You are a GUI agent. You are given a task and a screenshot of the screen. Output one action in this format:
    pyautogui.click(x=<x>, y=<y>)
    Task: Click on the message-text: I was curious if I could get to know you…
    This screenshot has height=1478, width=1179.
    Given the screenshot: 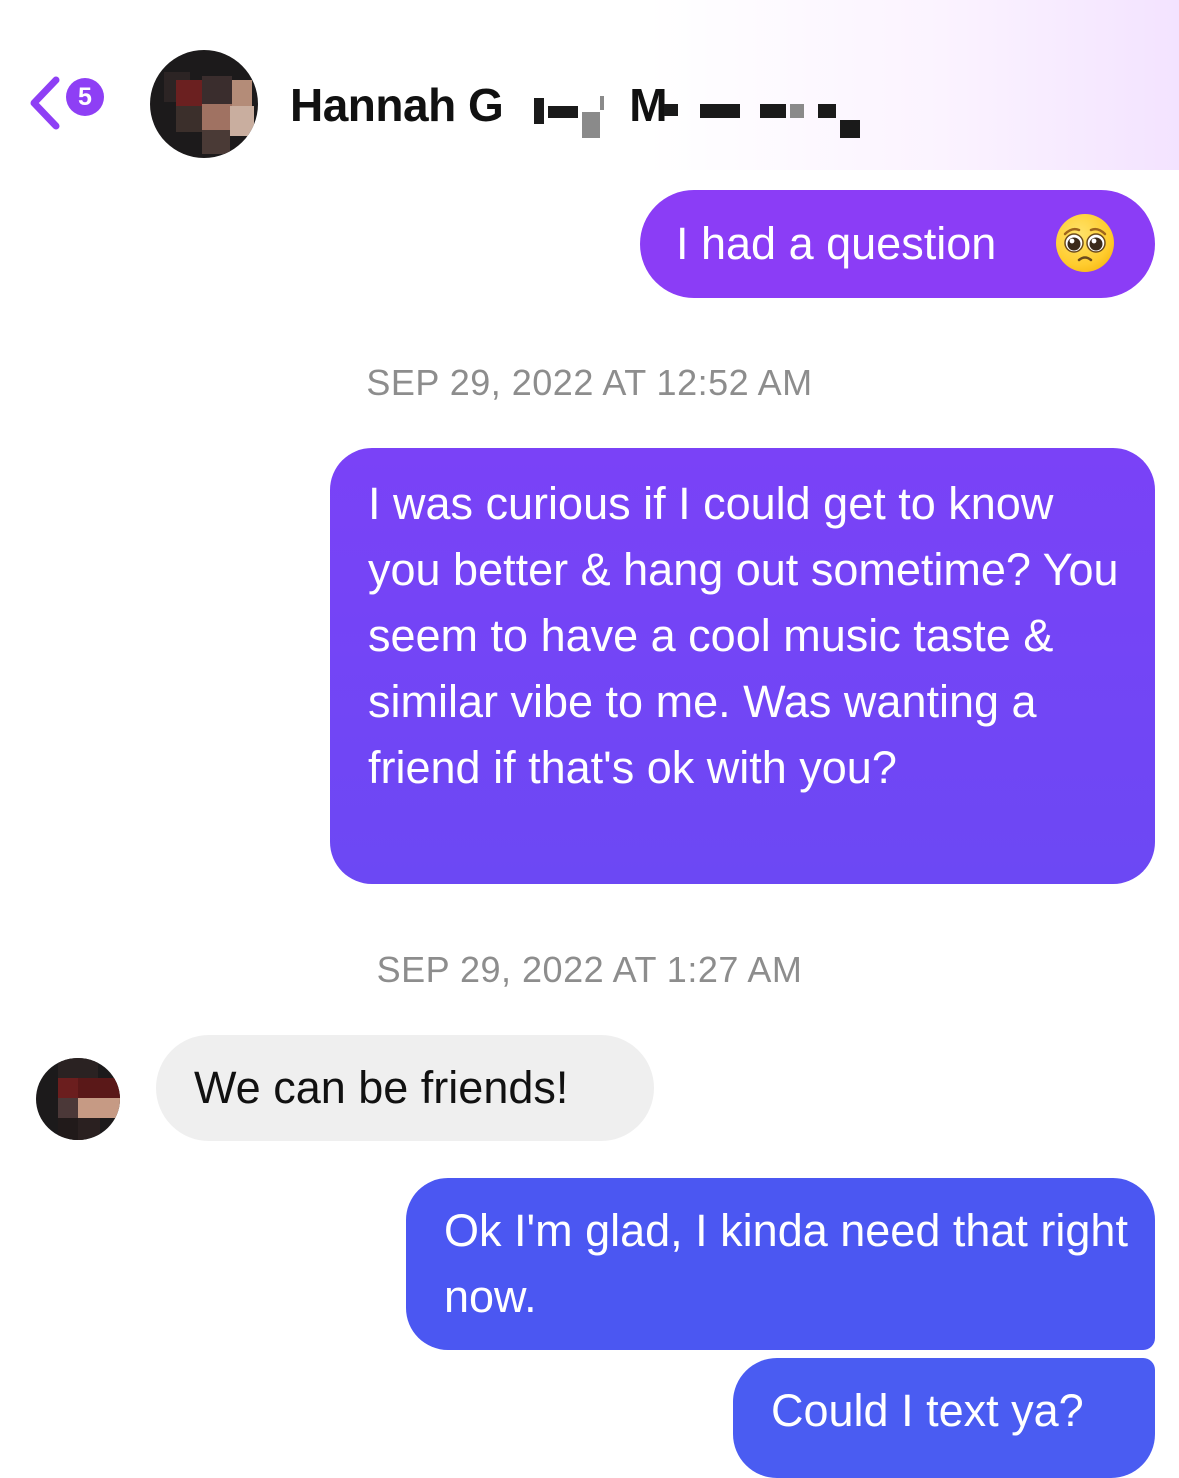 What is the action you would take?
    pyautogui.click(x=743, y=635)
    